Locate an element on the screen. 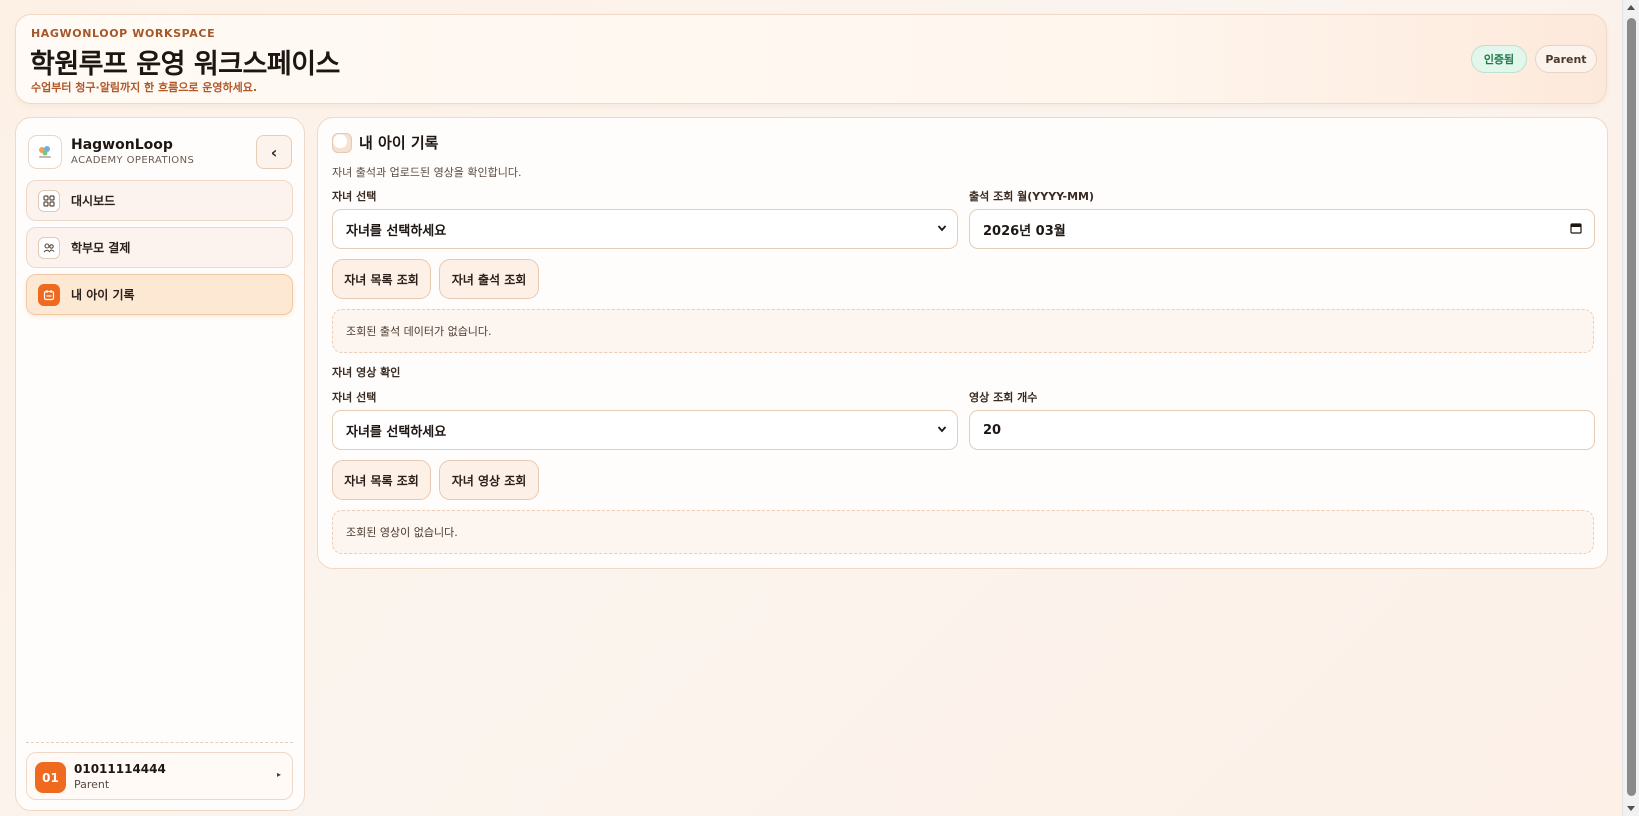 The width and height of the screenshot is (1639, 816). section-header: 내 아이 기록 is located at coordinates (385, 142).